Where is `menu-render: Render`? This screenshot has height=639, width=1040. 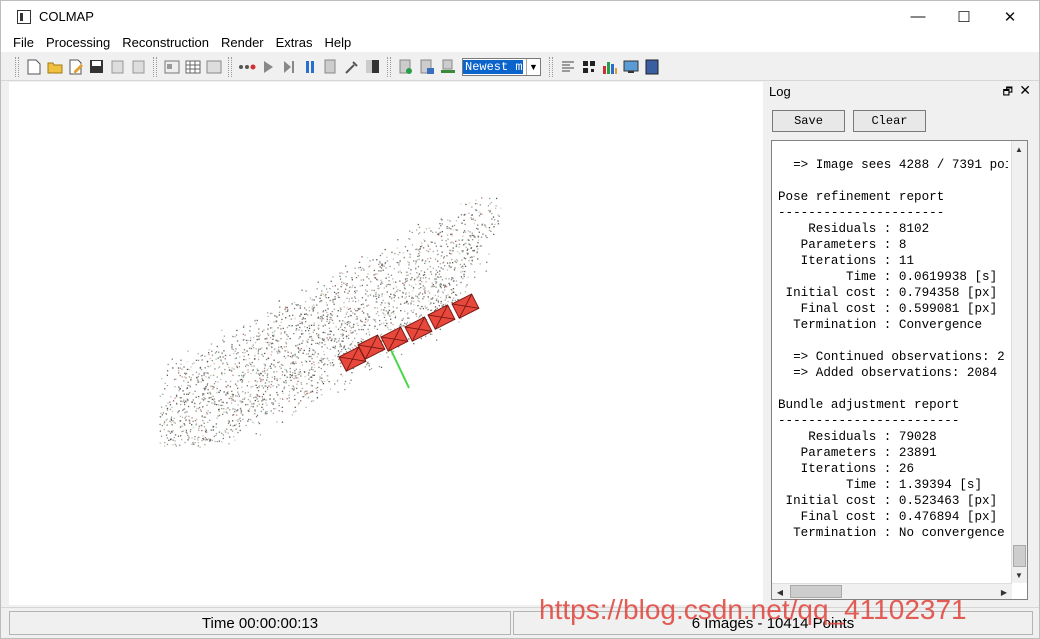
menu-render: Render is located at coordinates (242, 42).